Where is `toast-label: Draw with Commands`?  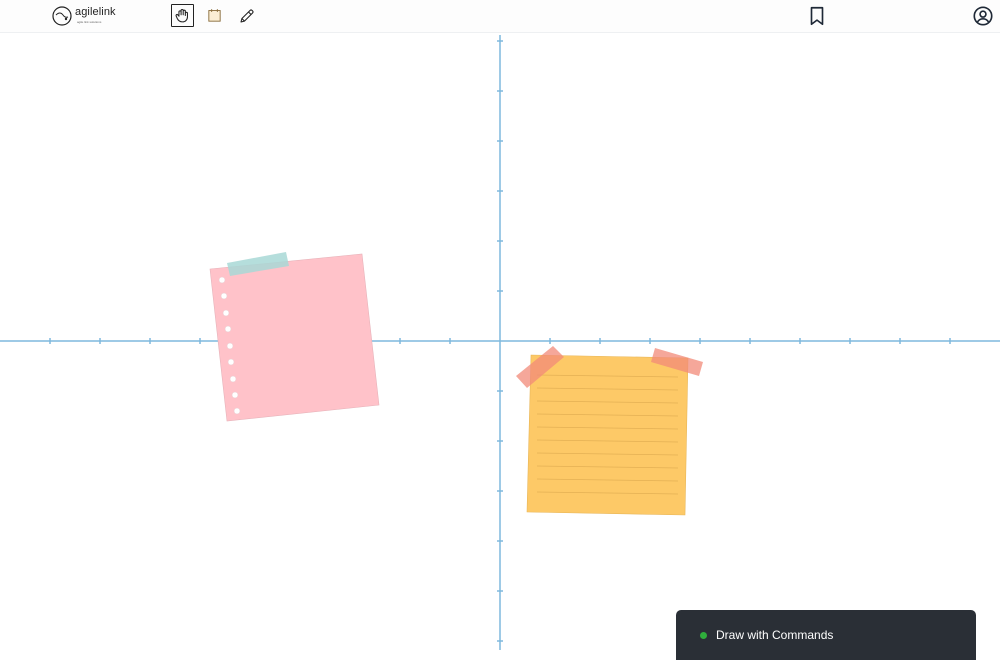
toast-label: Draw with Commands is located at coordinates (775, 635).